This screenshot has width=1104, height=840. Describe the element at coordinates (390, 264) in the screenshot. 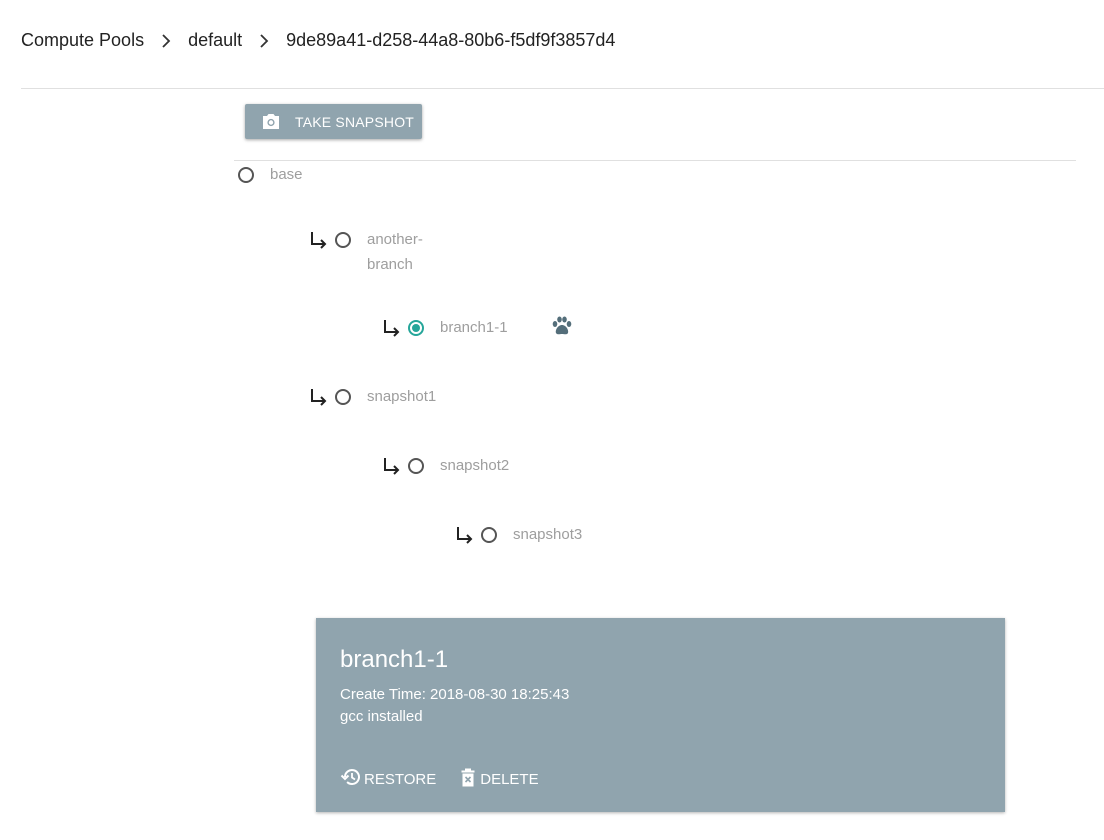

I see `tree-node-label-line2: branch` at that location.